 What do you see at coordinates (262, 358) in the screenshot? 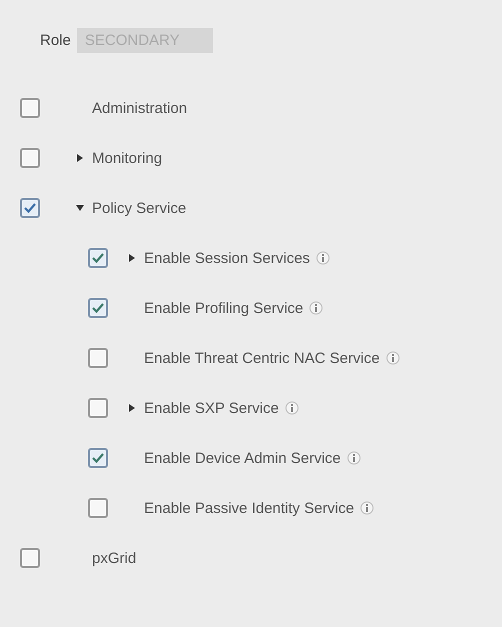
I see `service-label: Enable Threat Centric NAC Service` at bounding box center [262, 358].